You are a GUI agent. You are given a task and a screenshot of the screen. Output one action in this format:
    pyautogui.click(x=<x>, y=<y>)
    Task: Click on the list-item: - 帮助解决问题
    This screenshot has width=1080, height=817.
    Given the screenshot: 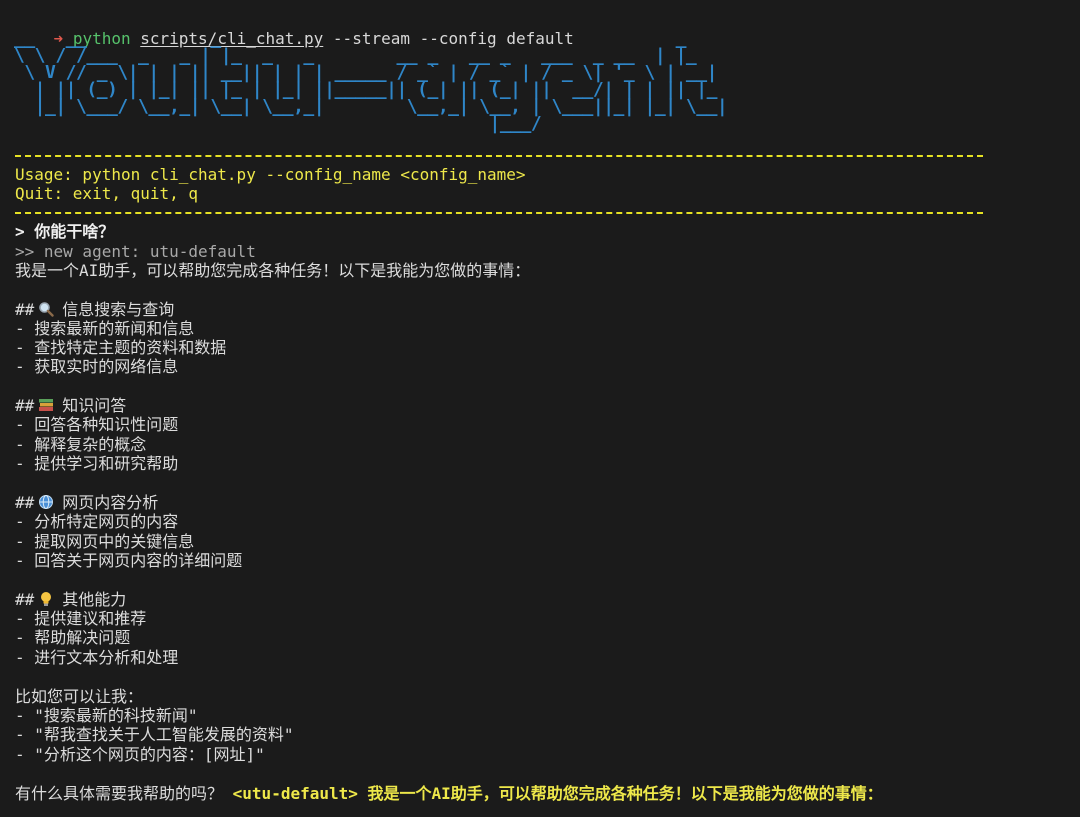 What is the action you would take?
    pyautogui.click(x=73, y=637)
    